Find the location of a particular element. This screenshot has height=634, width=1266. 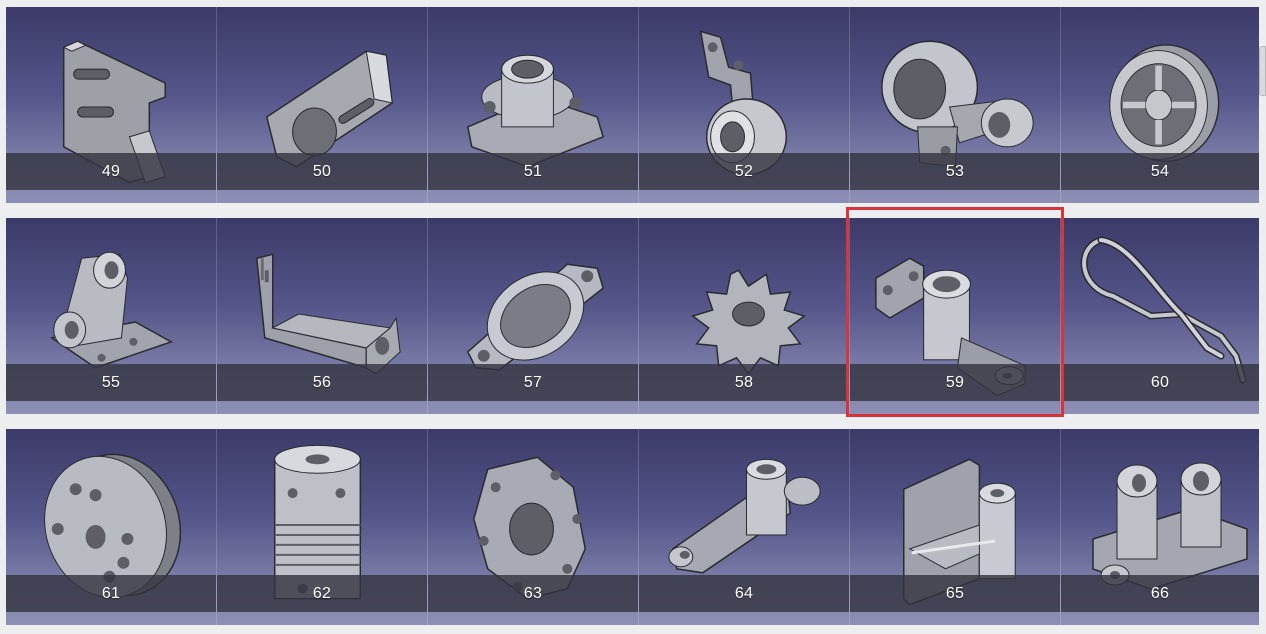

gallery-tile-56: 56 is located at coordinates (322, 316).